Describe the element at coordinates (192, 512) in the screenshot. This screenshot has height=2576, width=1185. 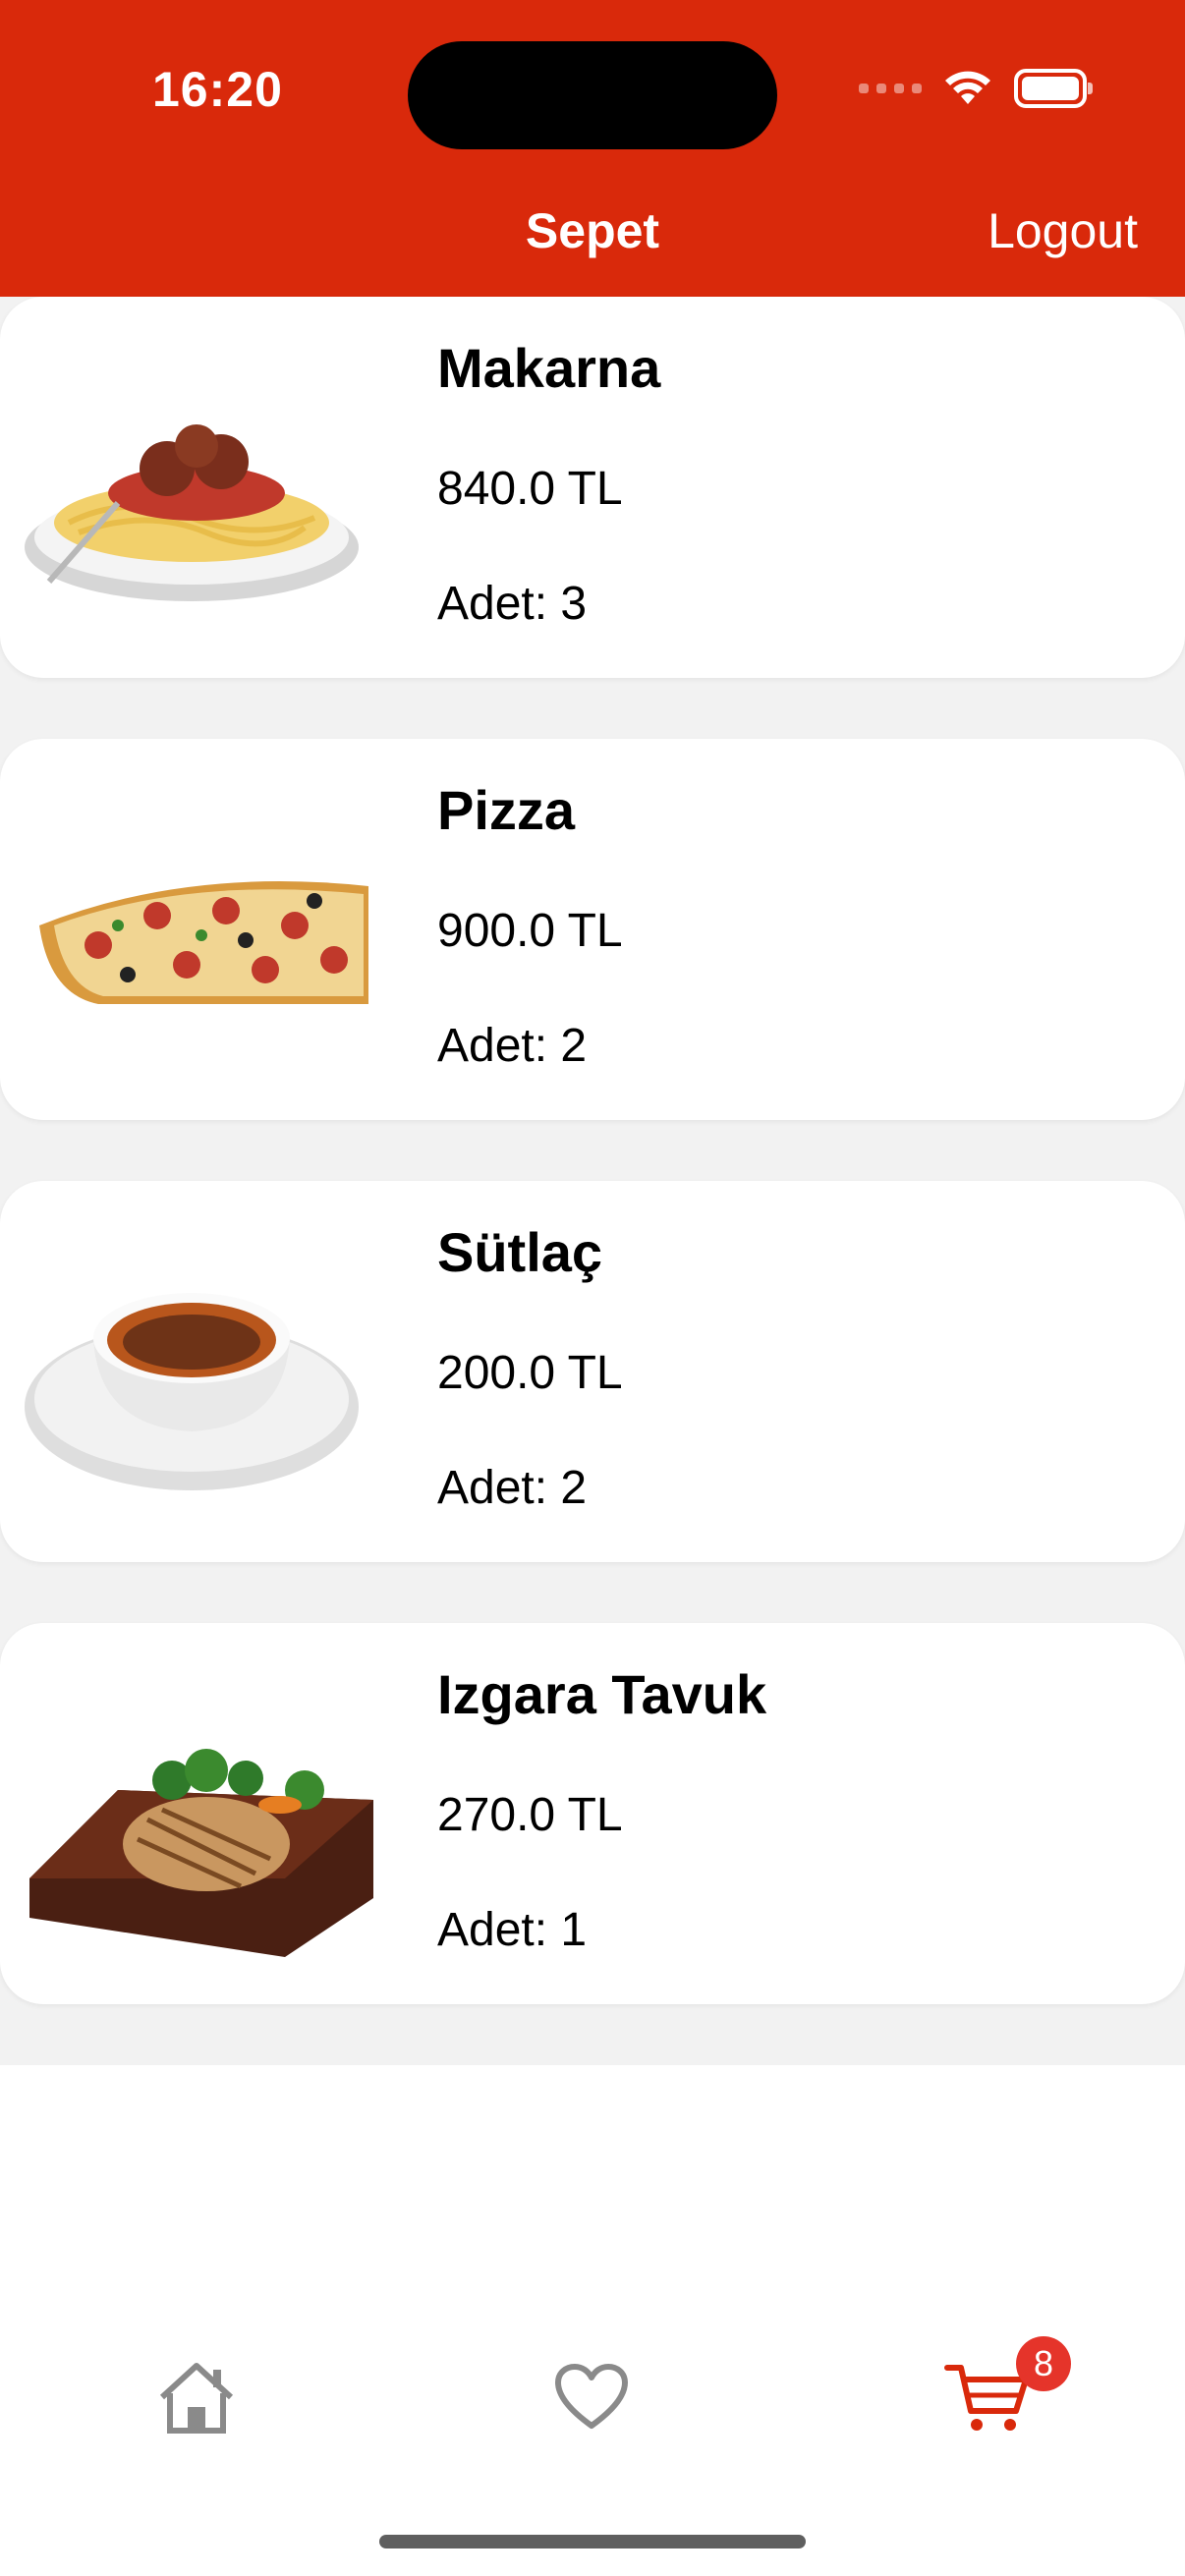
I see `spaghetti-image` at that location.